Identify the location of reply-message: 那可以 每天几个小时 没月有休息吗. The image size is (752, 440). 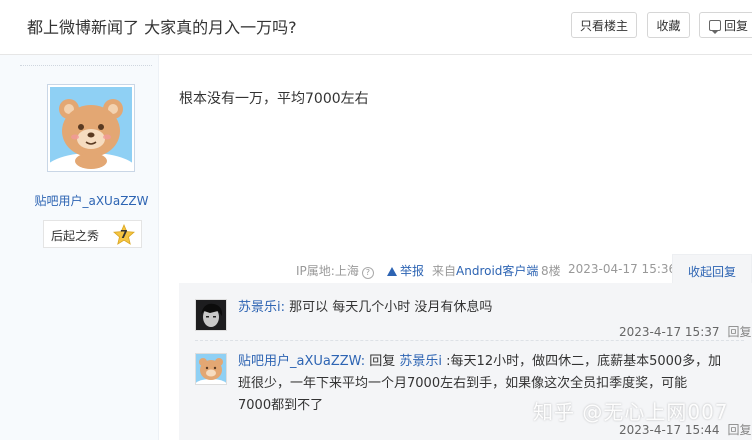
(389, 307).